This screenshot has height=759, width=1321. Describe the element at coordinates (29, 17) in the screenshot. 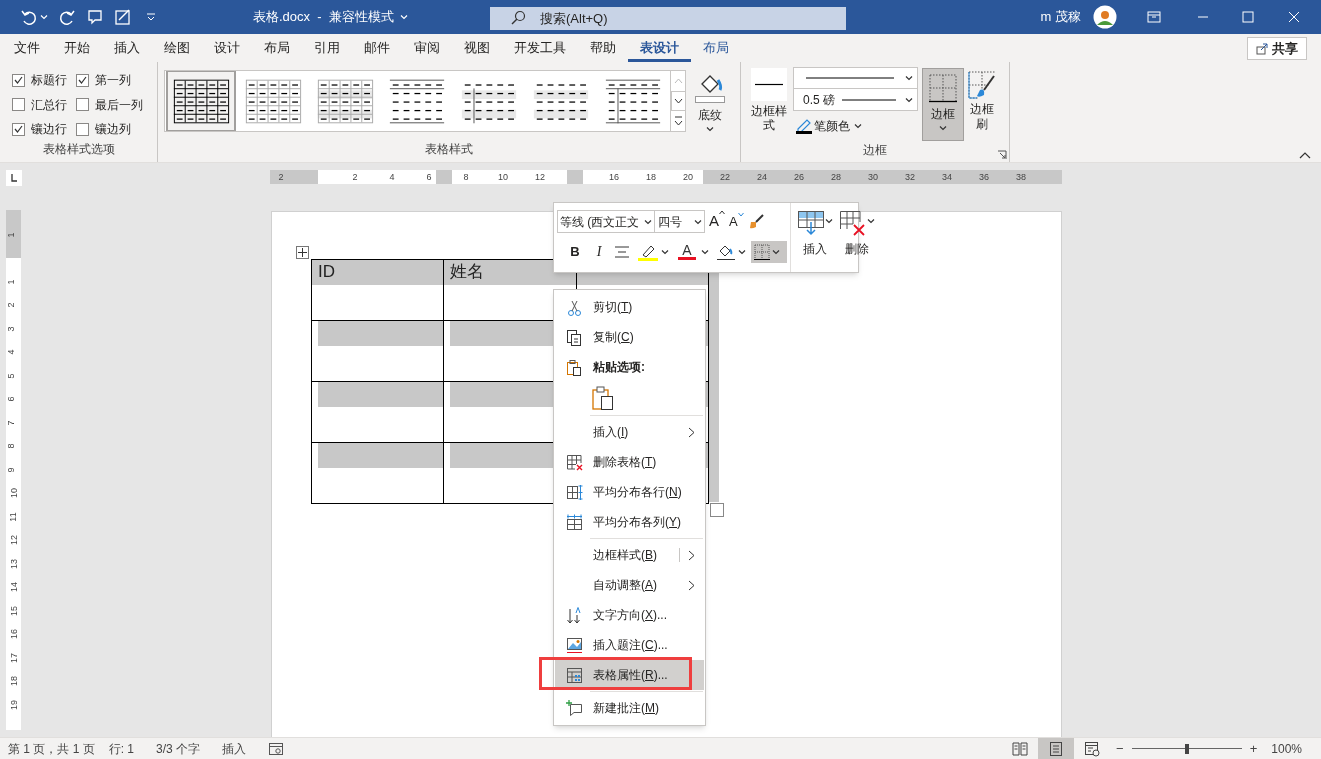

I see `undo-icon` at that location.